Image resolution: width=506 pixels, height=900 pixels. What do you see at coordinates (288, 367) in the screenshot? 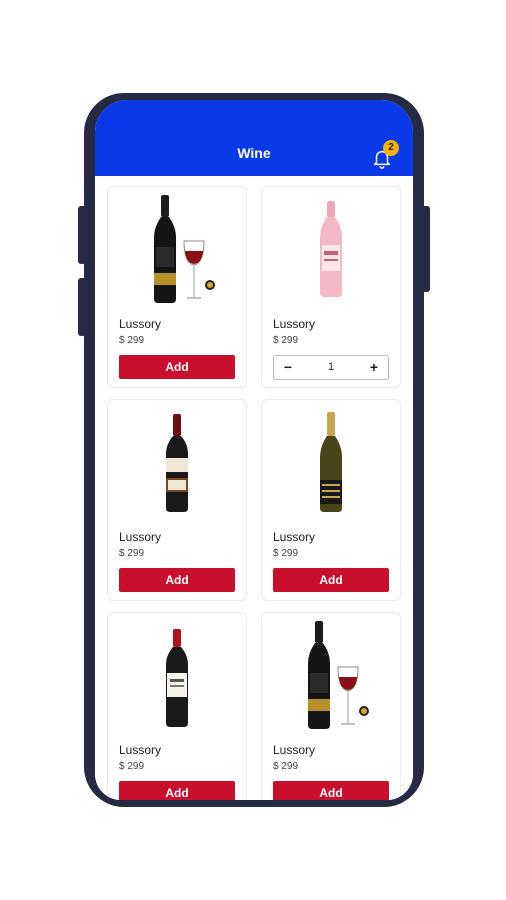
I see `decrement-button: −` at bounding box center [288, 367].